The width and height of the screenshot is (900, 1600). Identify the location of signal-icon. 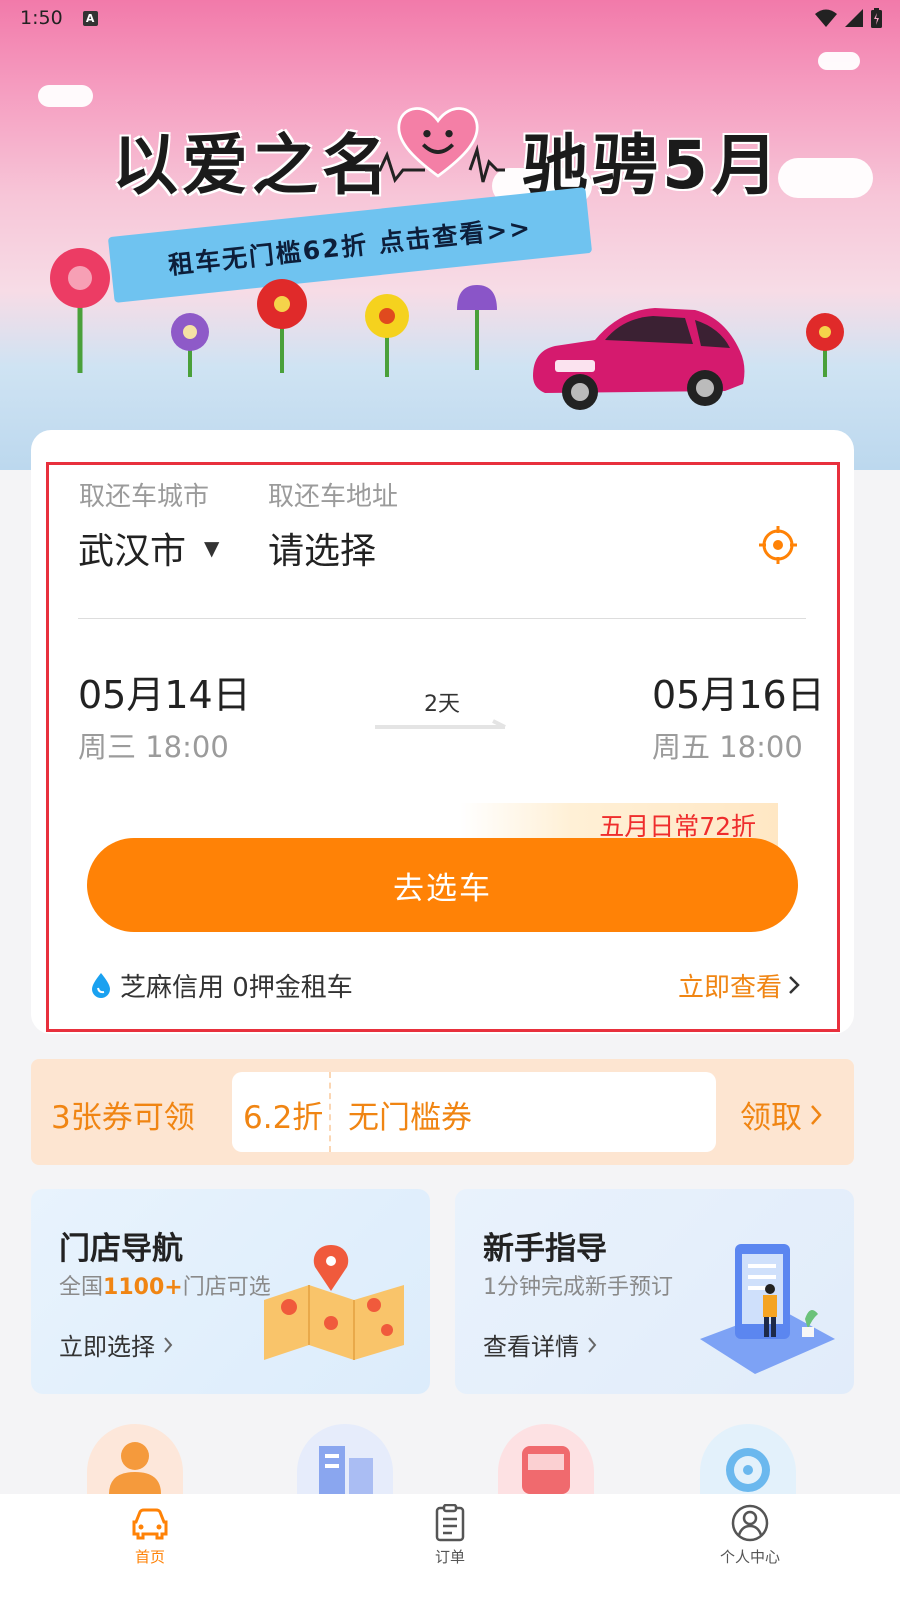
(854, 18).